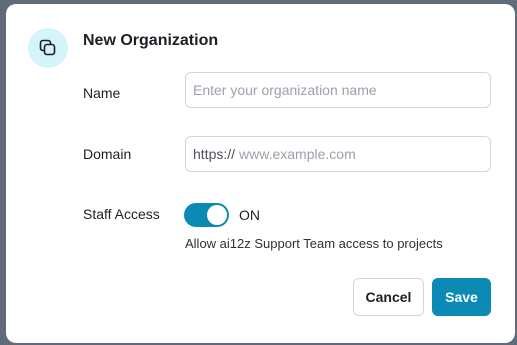 This screenshot has height=345, width=517. Describe the element at coordinates (102, 93) in the screenshot. I see `name-label: Name` at that location.